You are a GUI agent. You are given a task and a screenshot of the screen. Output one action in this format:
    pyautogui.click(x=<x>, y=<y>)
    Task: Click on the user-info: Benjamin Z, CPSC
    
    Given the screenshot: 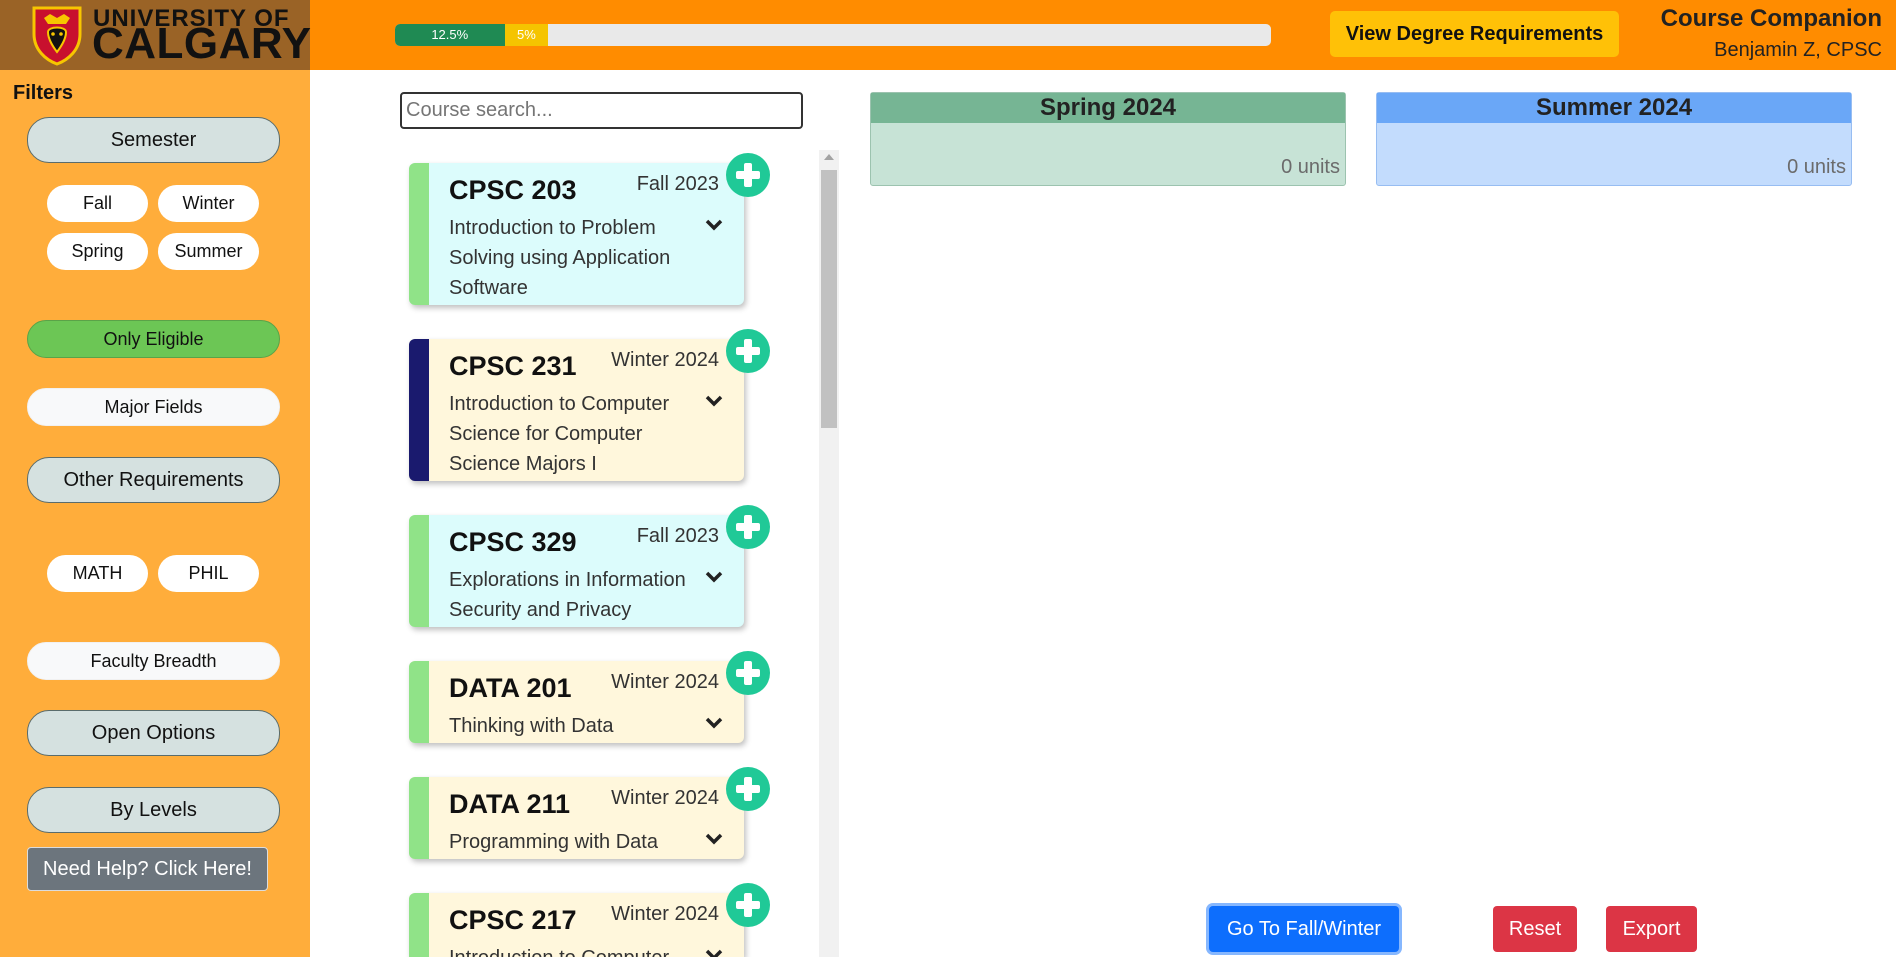 What is the action you would take?
    pyautogui.click(x=1798, y=50)
    